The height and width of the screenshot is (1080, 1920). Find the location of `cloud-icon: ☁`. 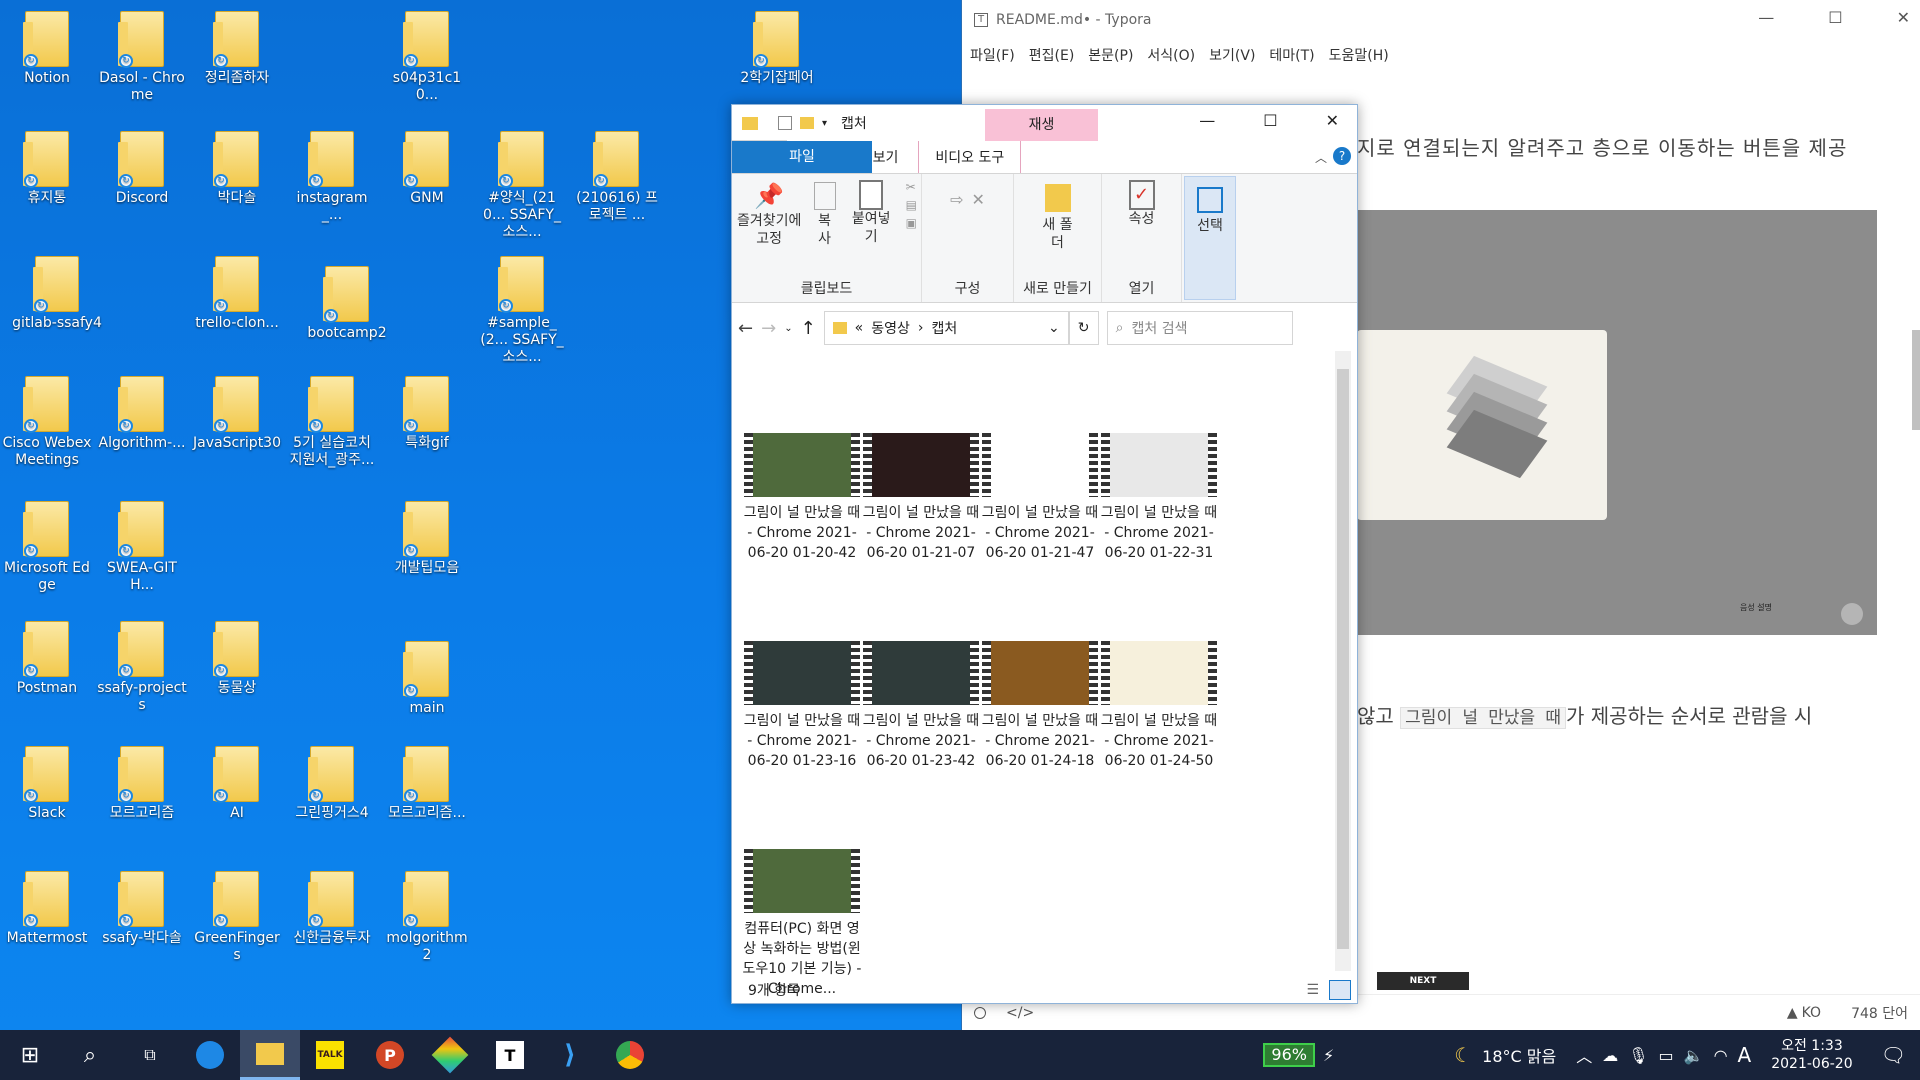

cloud-icon: ☁ is located at coordinates (1610, 1055).